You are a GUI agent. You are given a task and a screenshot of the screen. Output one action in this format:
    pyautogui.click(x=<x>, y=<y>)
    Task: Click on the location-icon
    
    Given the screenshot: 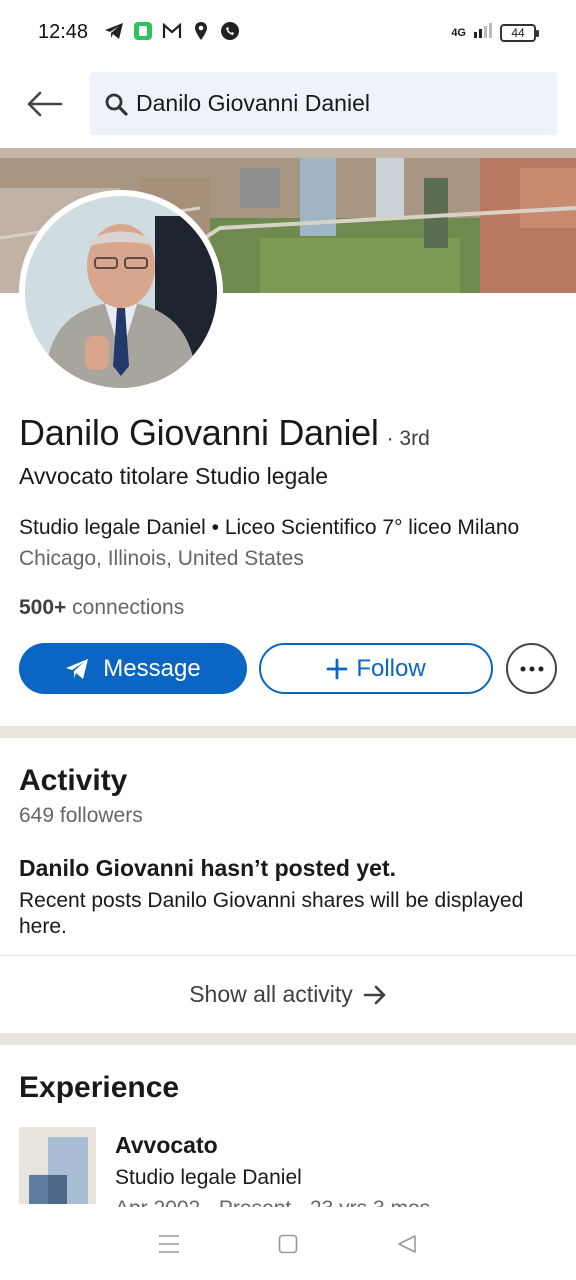 What is the action you would take?
    pyautogui.click(x=201, y=31)
    